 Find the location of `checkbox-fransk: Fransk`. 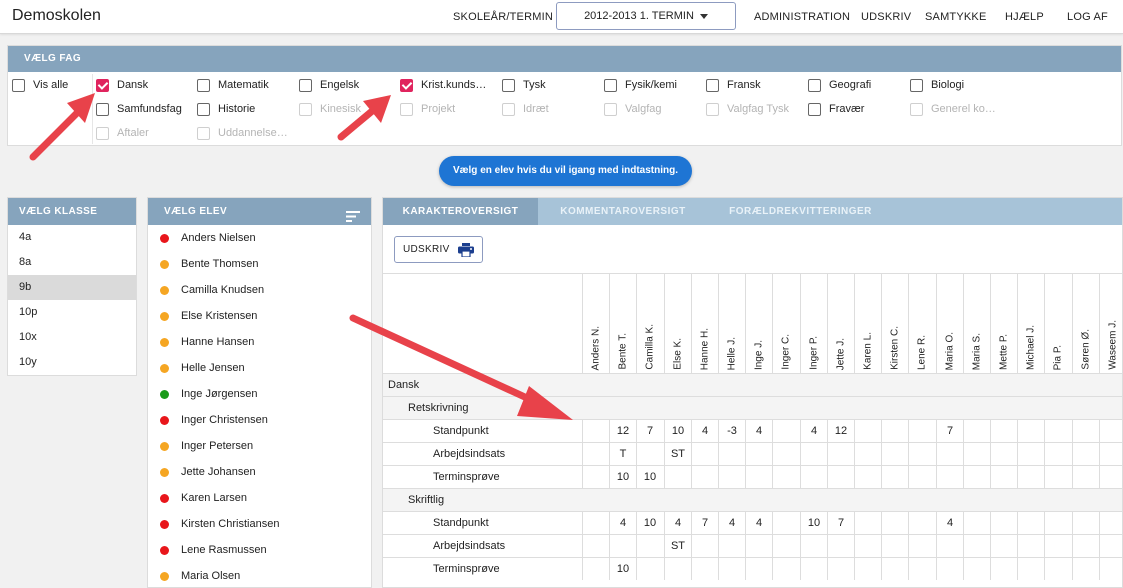

checkbox-fransk: Fransk is located at coordinates (733, 85).